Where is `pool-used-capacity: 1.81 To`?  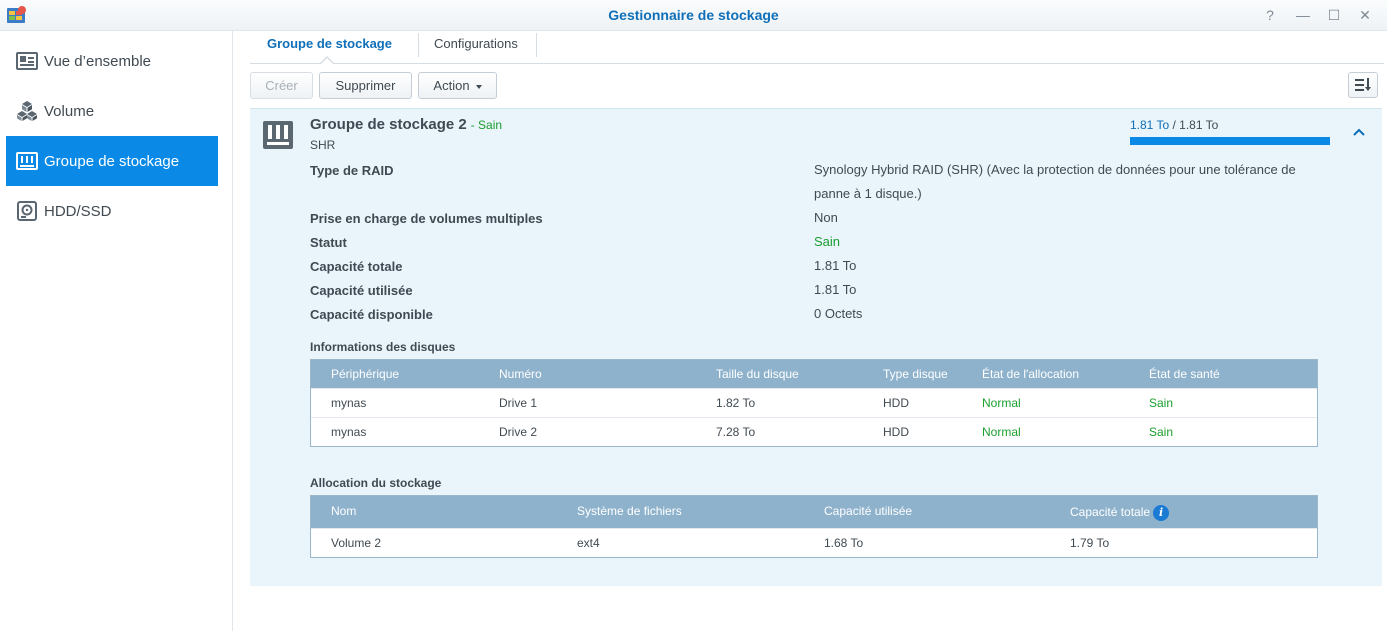 pool-used-capacity: 1.81 To is located at coordinates (1150, 125).